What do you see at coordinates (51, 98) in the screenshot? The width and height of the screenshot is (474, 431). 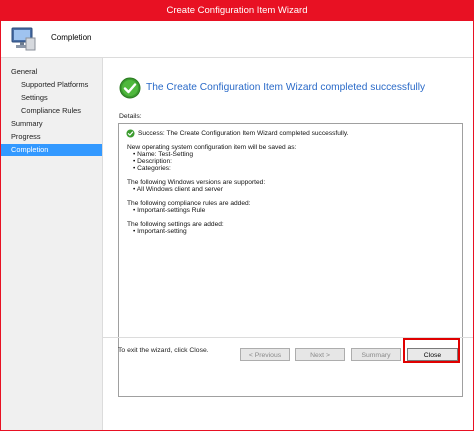 I see `nav-item-settings: Settings` at bounding box center [51, 98].